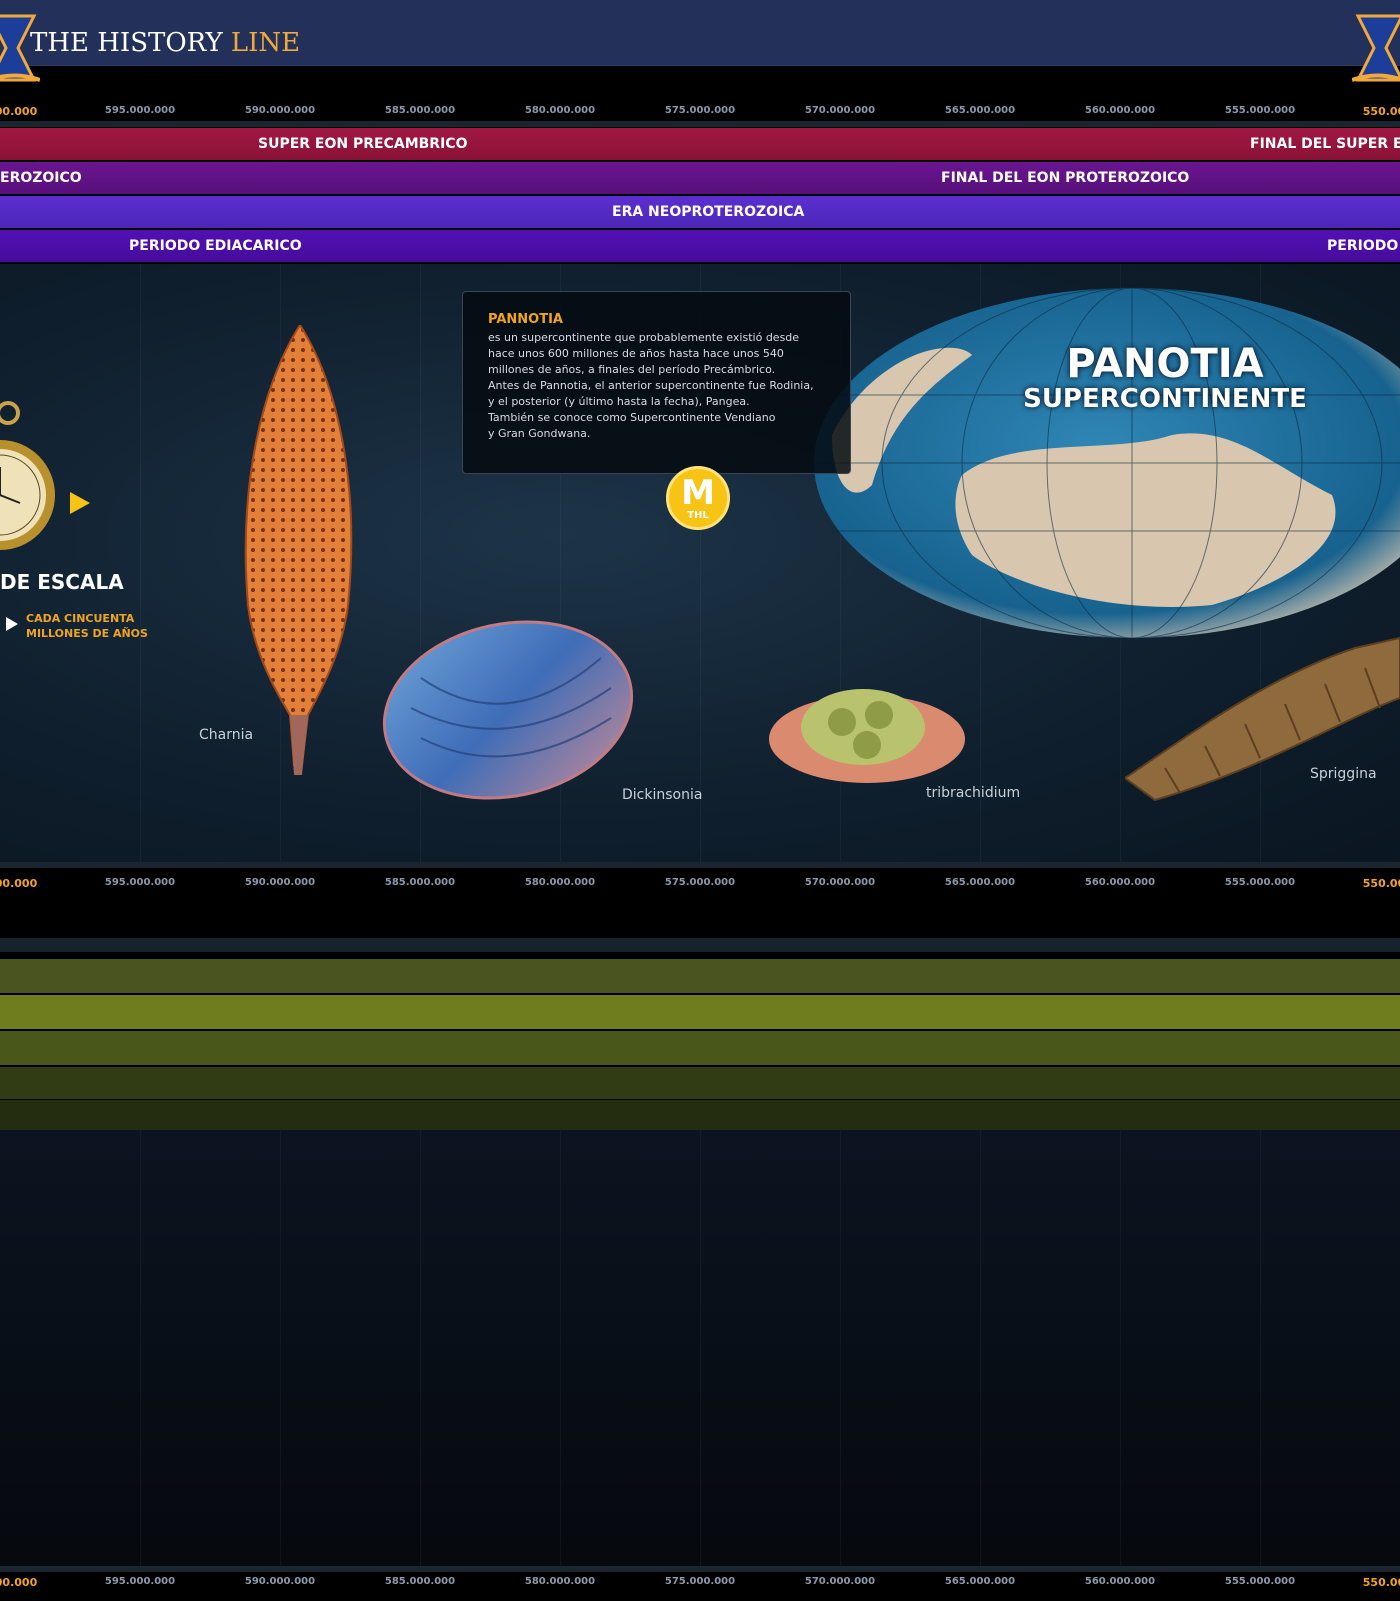 The width and height of the screenshot is (1400, 1601). What do you see at coordinates (30, 480) in the screenshot?
I see `pocket-watch-icon` at bounding box center [30, 480].